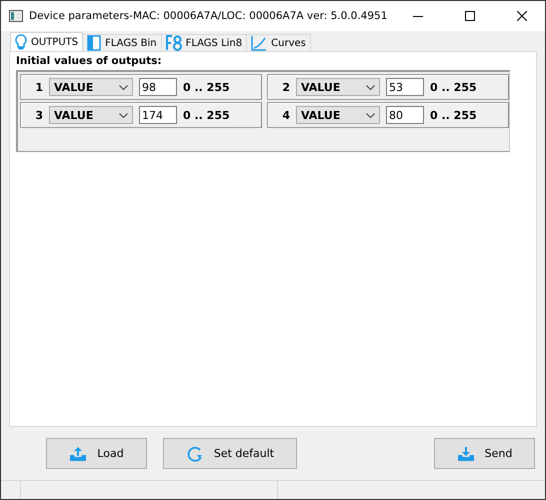 The width and height of the screenshot is (546, 500). Describe the element at coordinates (16, 16) in the screenshot. I see `app-icon` at that location.